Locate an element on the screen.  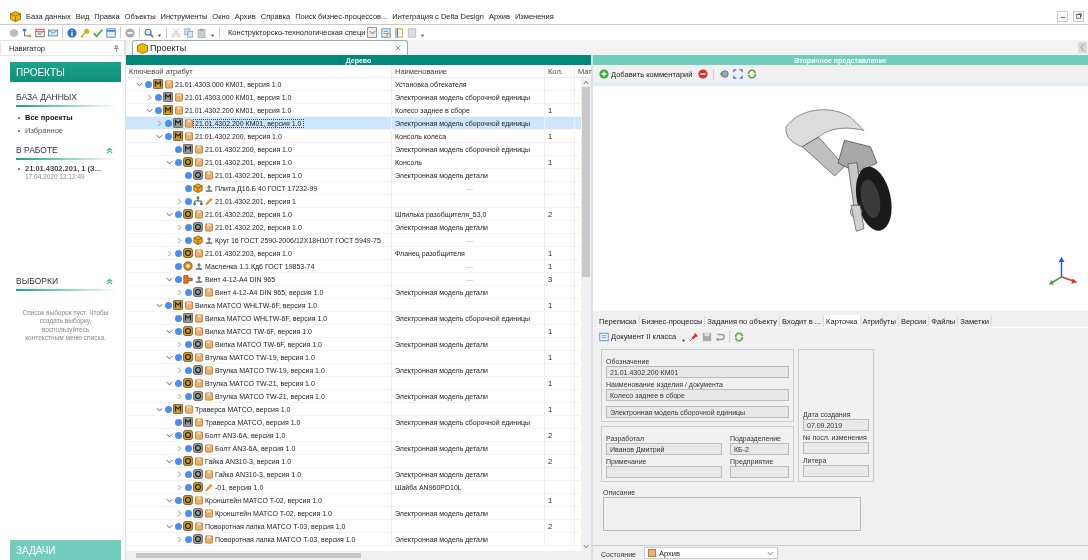
scroll-down-icon is located at coordinates (586, 546).